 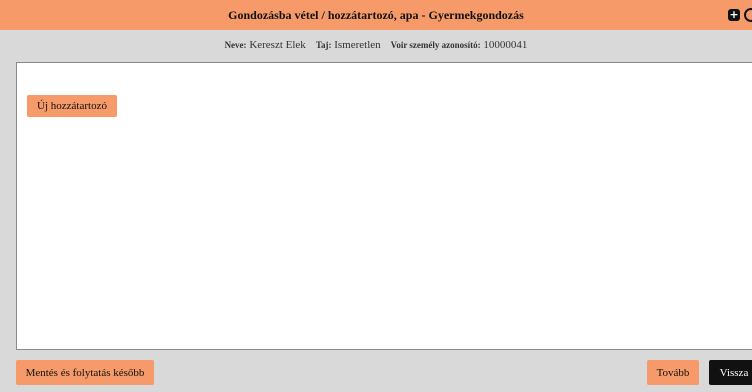 I want to click on taj-value: Ismeretlen, so click(x=357, y=45).